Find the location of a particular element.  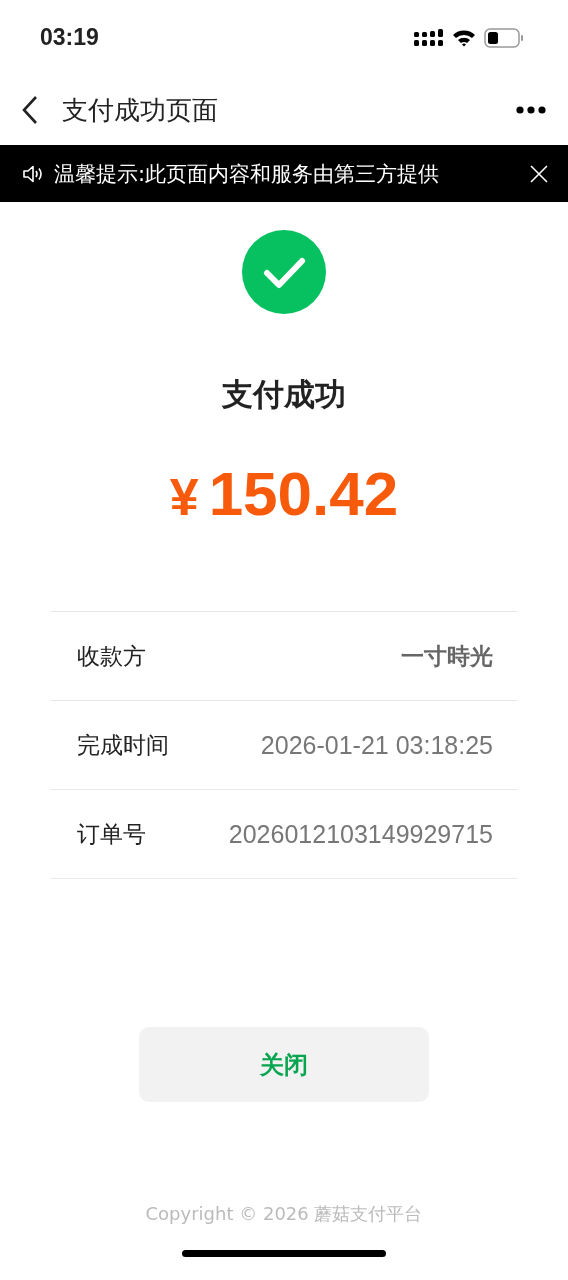

page-title: 支付成功页面 is located at coordinates (140, 110).